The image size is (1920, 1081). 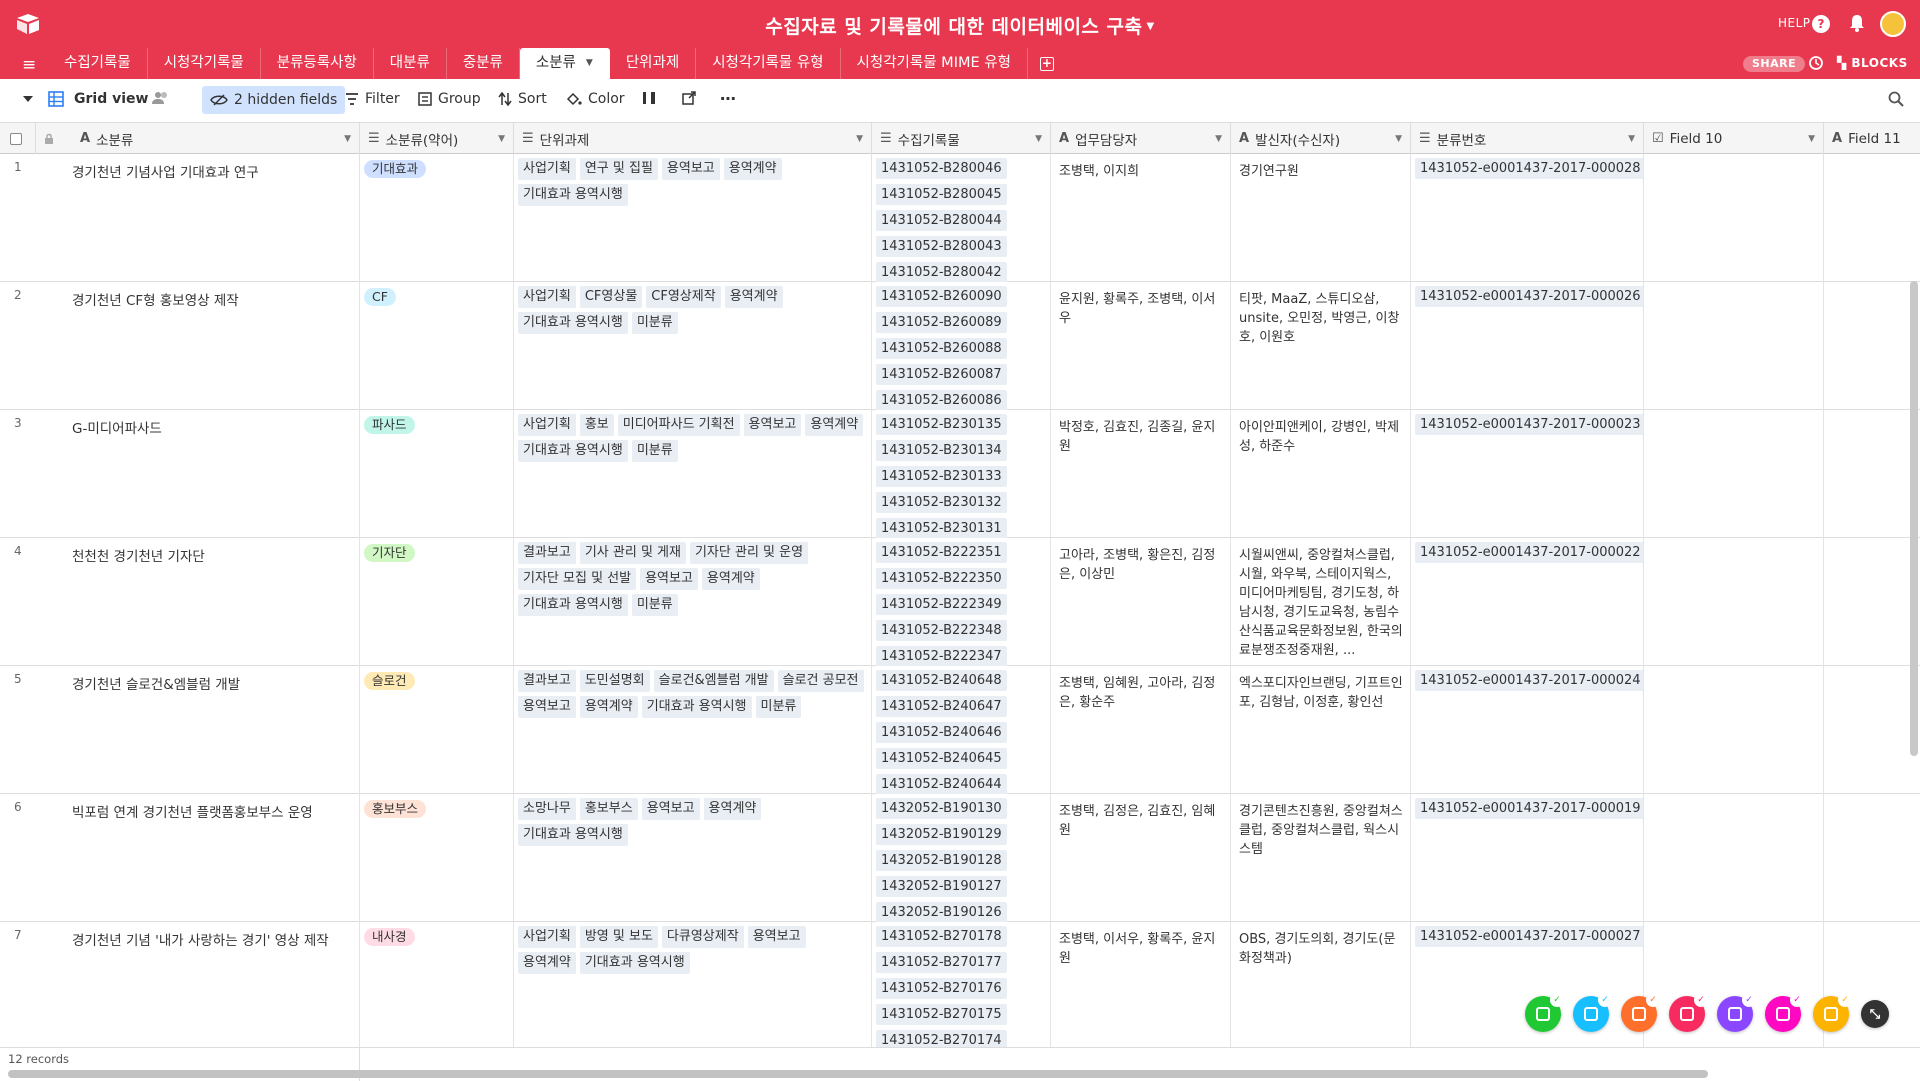 What do you see at coordinates (1527, 474) in the screenshot?
I see `cell-classno: 1431052-e0001437-2017-000023` at bounding box center [1527, 474].